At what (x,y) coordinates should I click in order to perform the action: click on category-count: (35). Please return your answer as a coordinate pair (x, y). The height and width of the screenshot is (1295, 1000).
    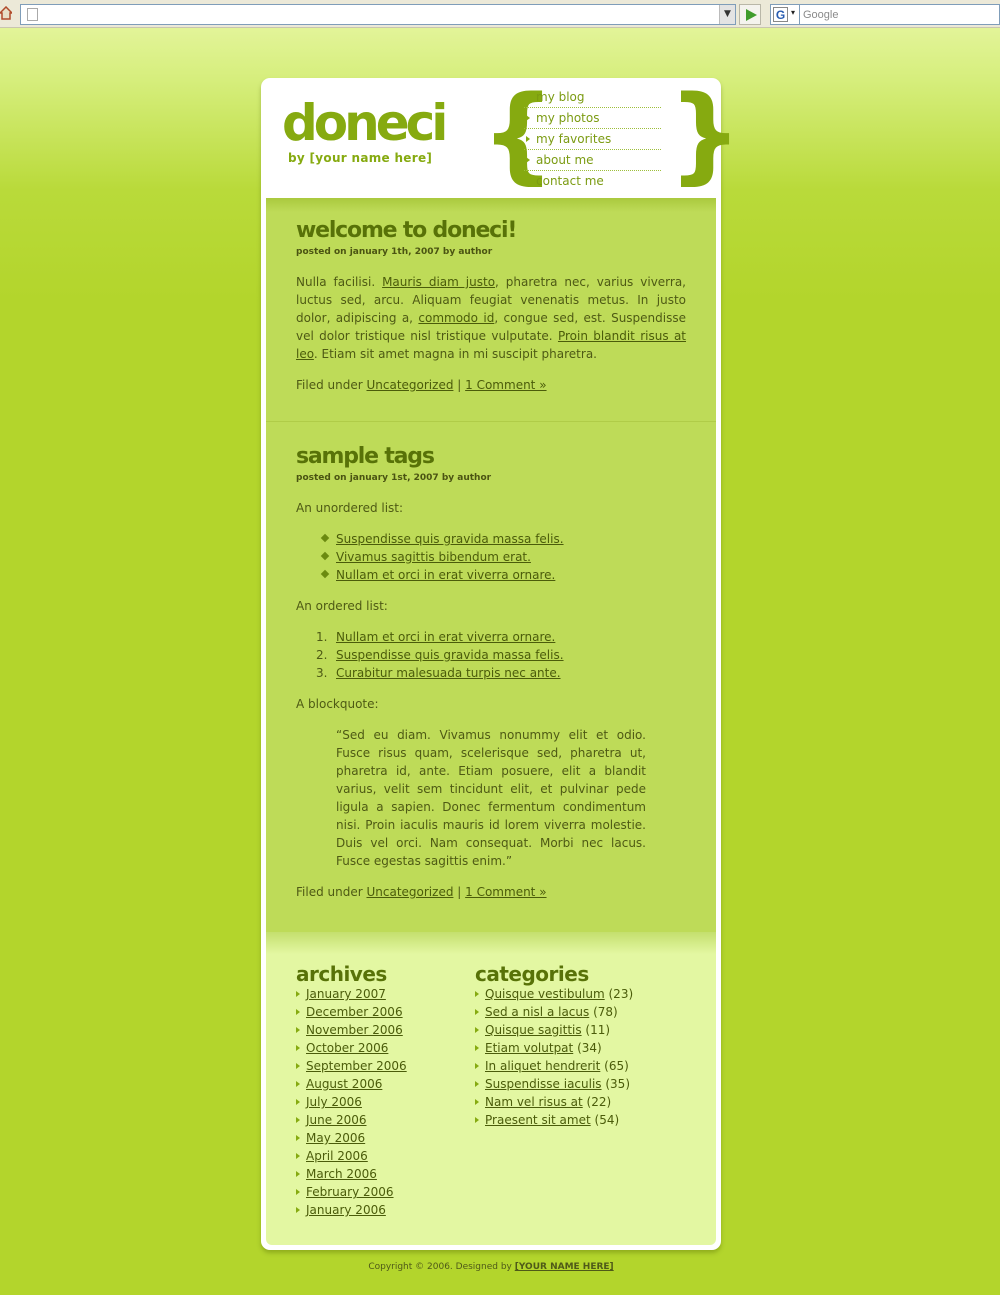
    Looking at the image, I should click on (615, 1084).